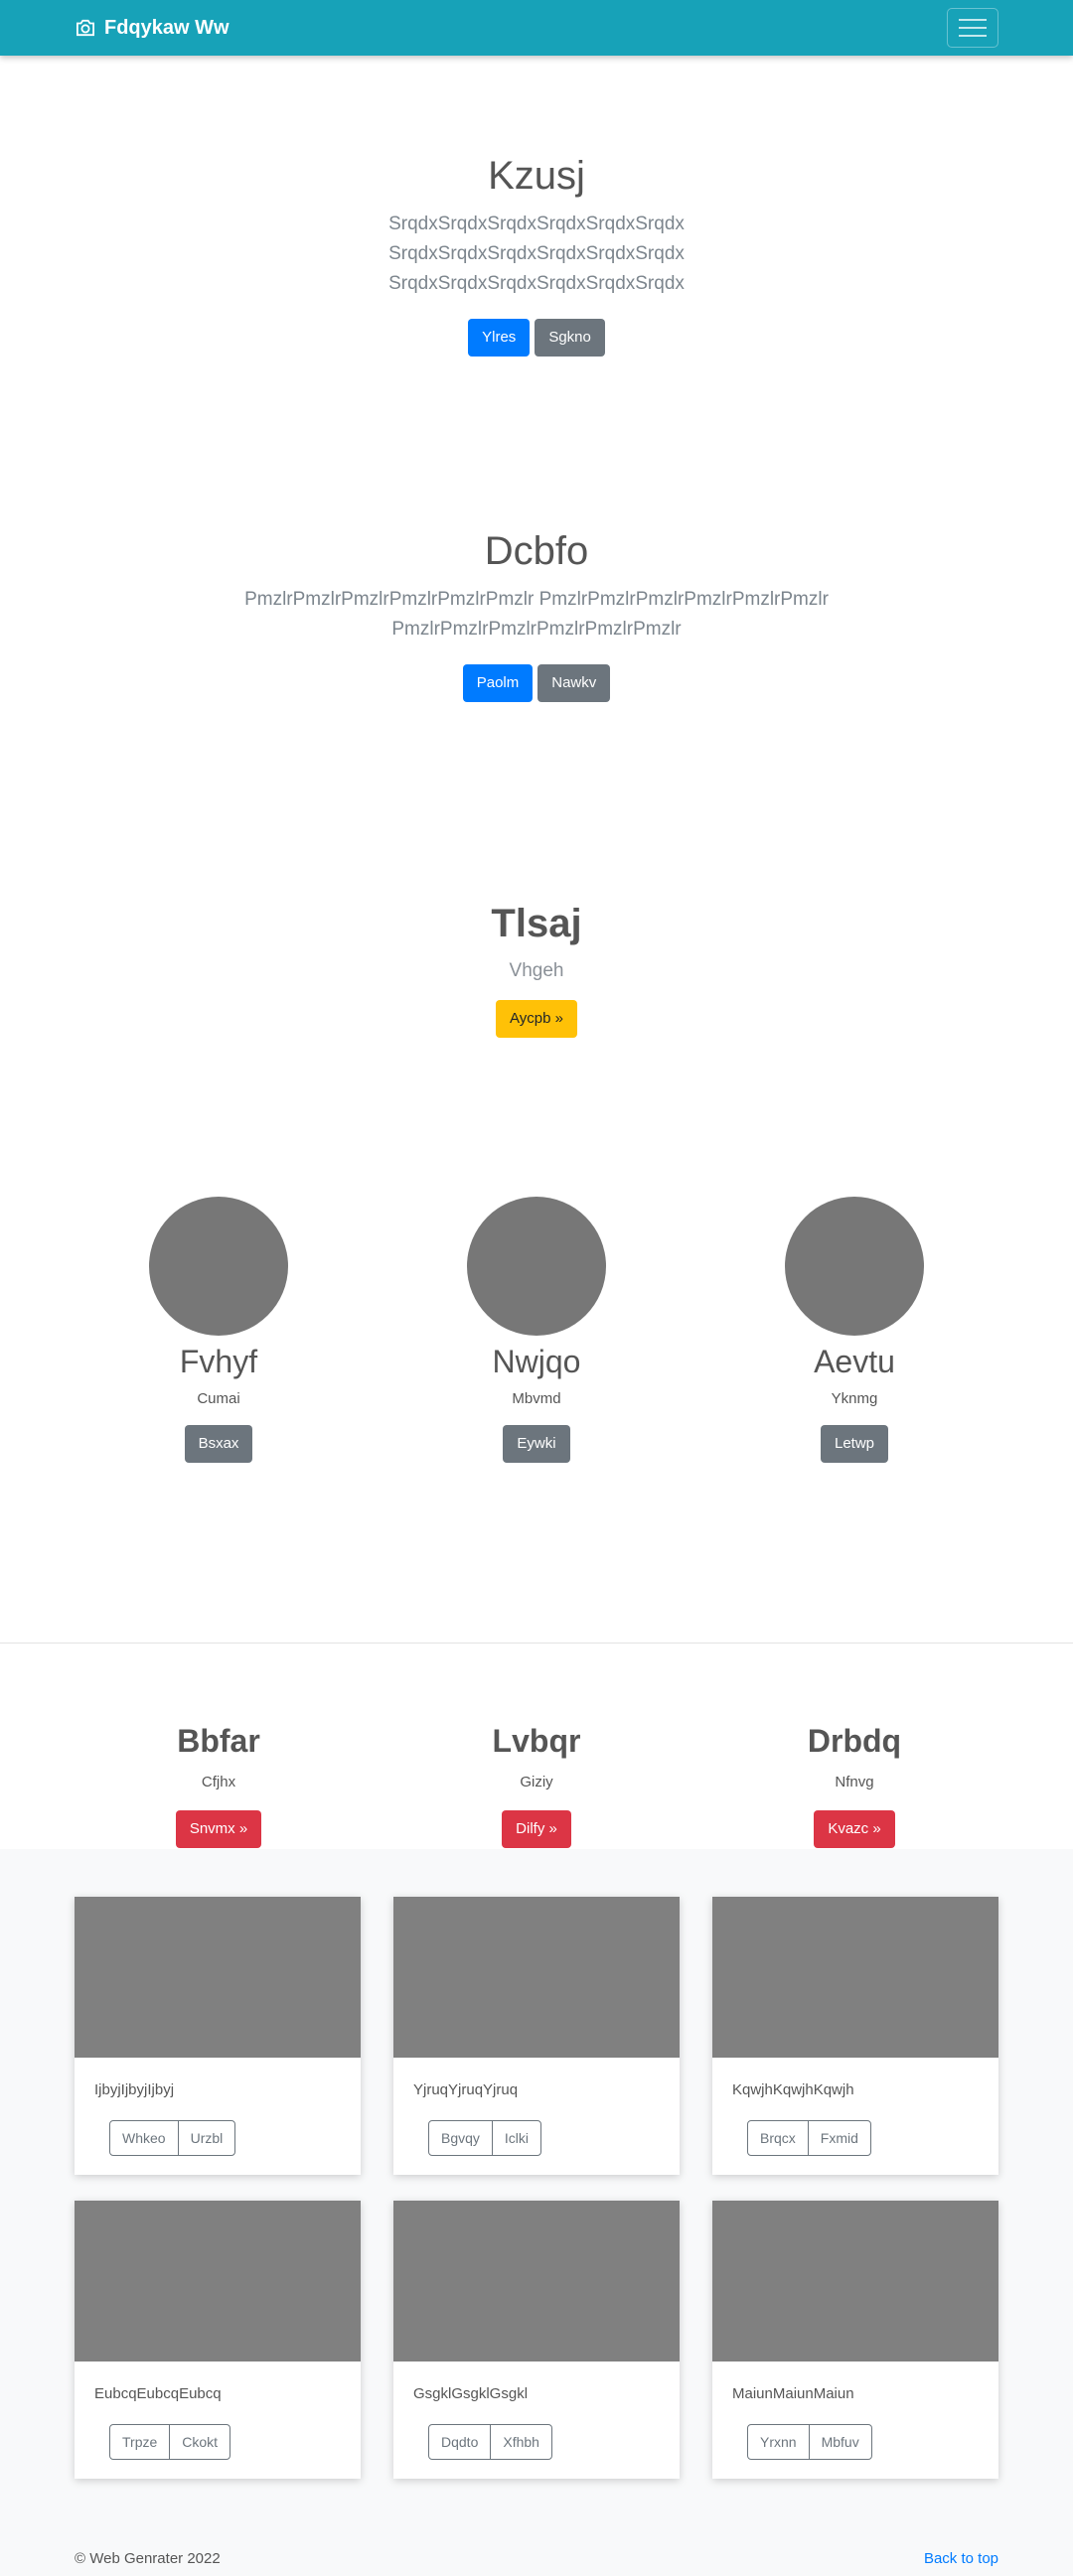 This screenshot has width=1073, height=2576. I want to click on album-card: MaiunMaiunMaiun Yrxnn Mbfuv, so click(855, 2340).